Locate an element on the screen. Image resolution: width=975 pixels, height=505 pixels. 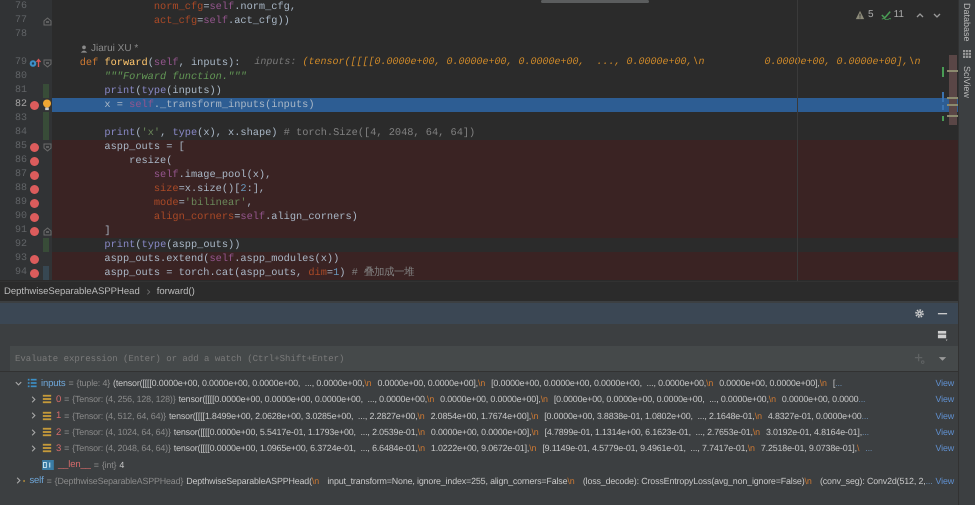
check-icon is located at coordinates (885, 15).